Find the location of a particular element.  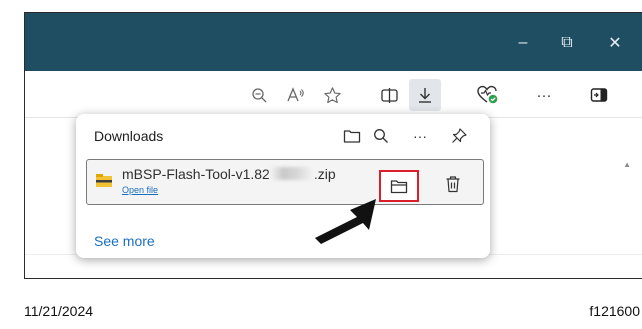

read-aloud-icon is located at coordinates (296, 95).